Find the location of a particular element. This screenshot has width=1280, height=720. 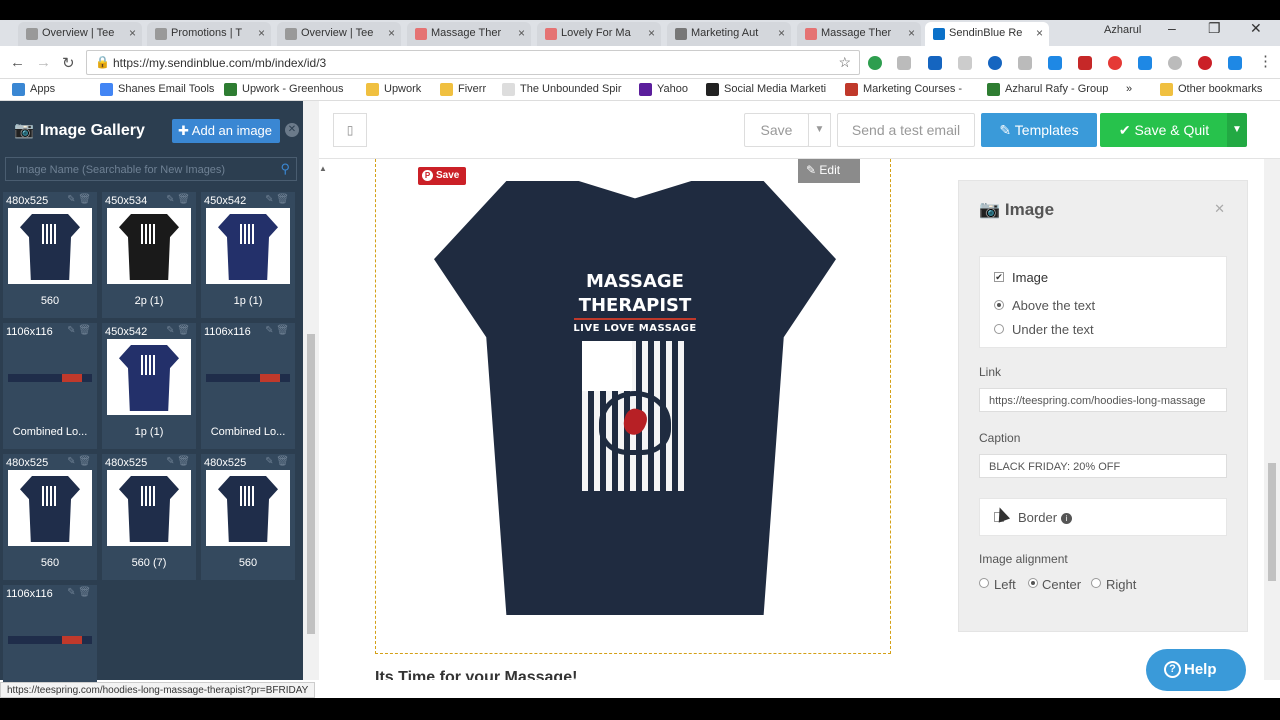

align-center-radio is located at coordinates (1033, 583).